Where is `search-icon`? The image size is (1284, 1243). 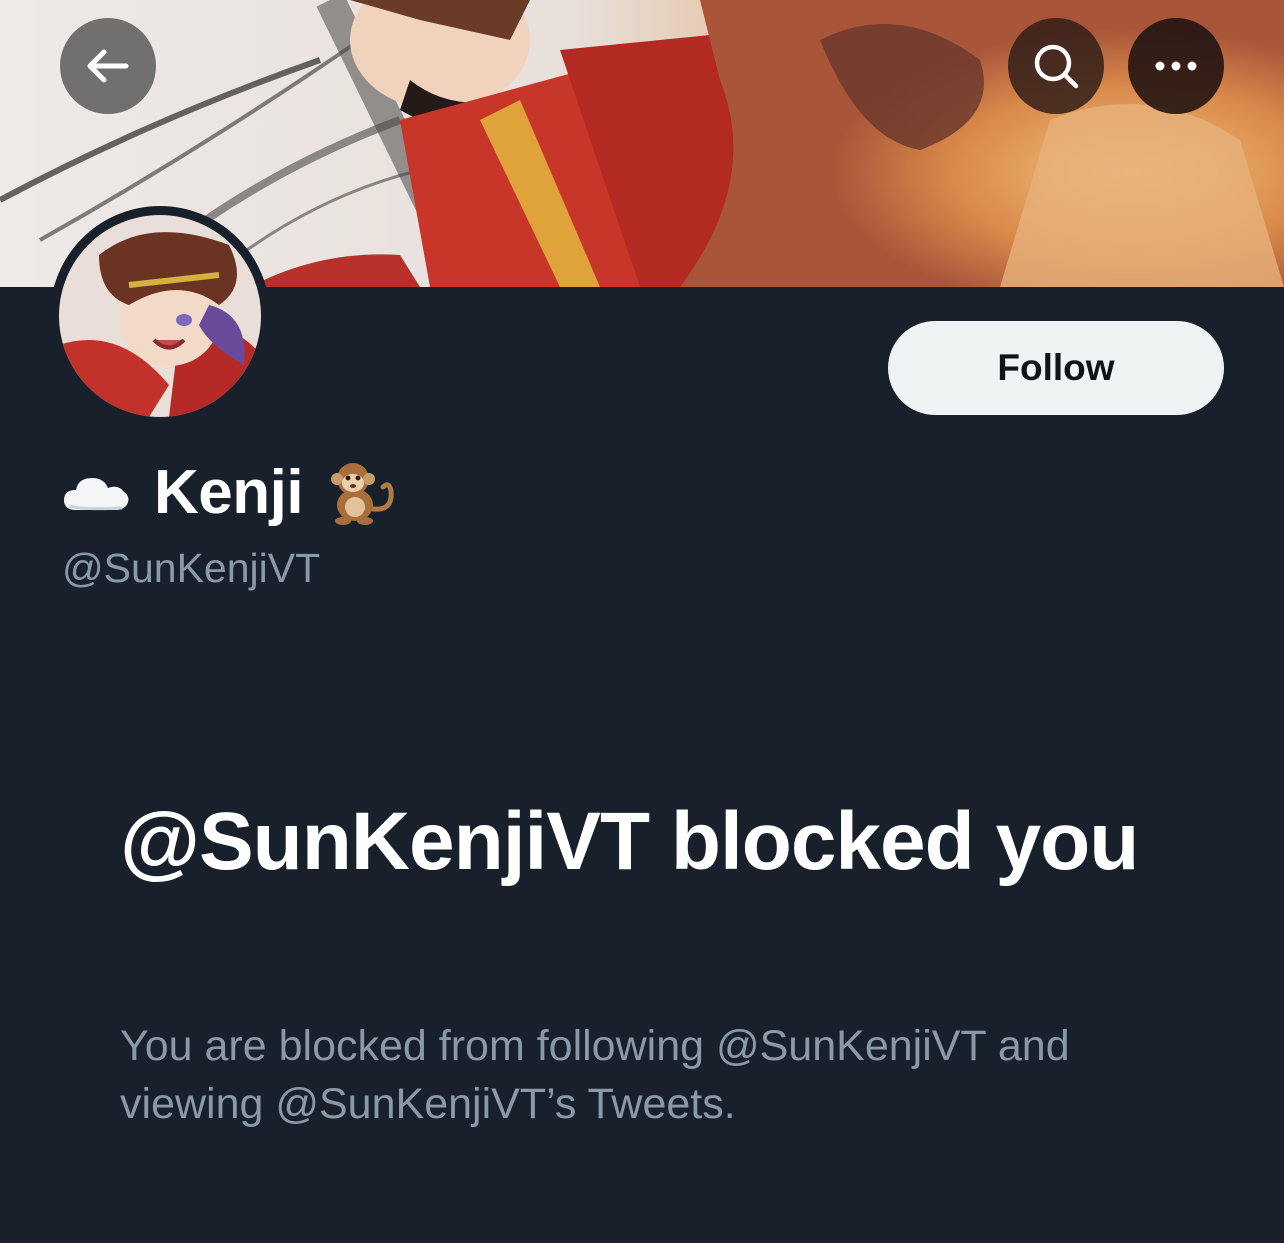 search-icon is located at coordinates (1056, 66).